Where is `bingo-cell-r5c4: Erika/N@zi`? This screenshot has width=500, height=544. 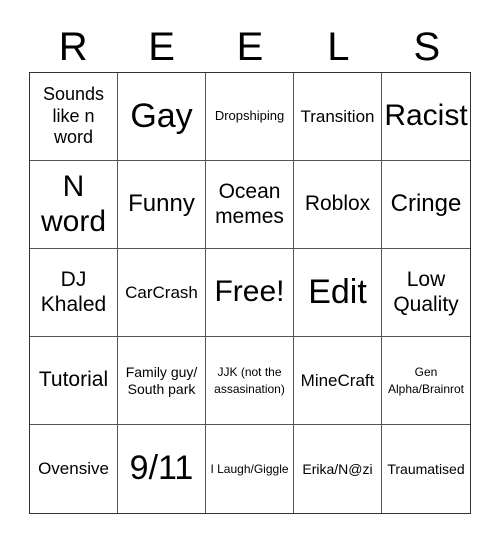
bingo-cell-r5c4: Erika/N@zi is located at coordinates (338, 469).